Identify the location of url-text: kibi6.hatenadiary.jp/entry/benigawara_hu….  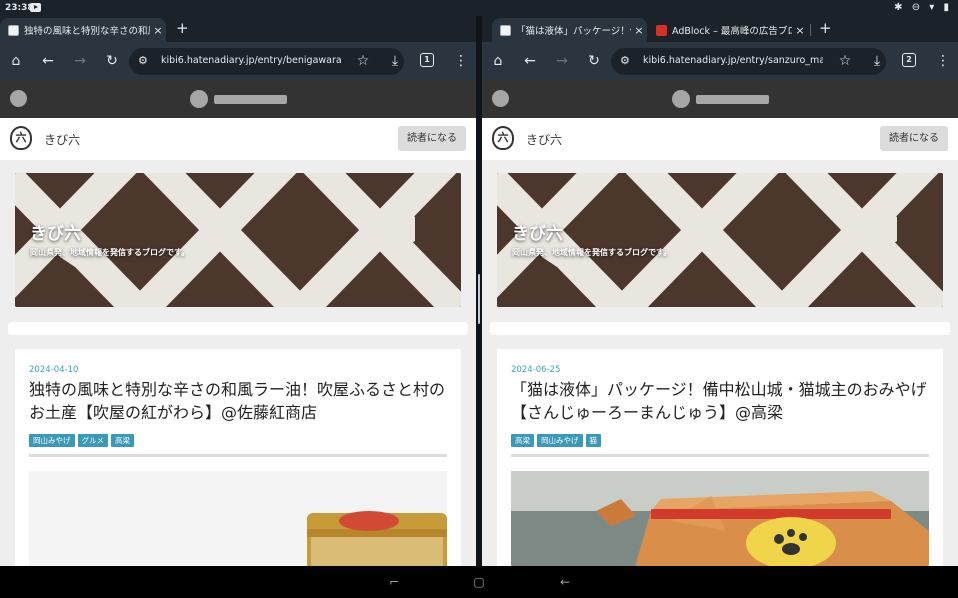
(251, 60).